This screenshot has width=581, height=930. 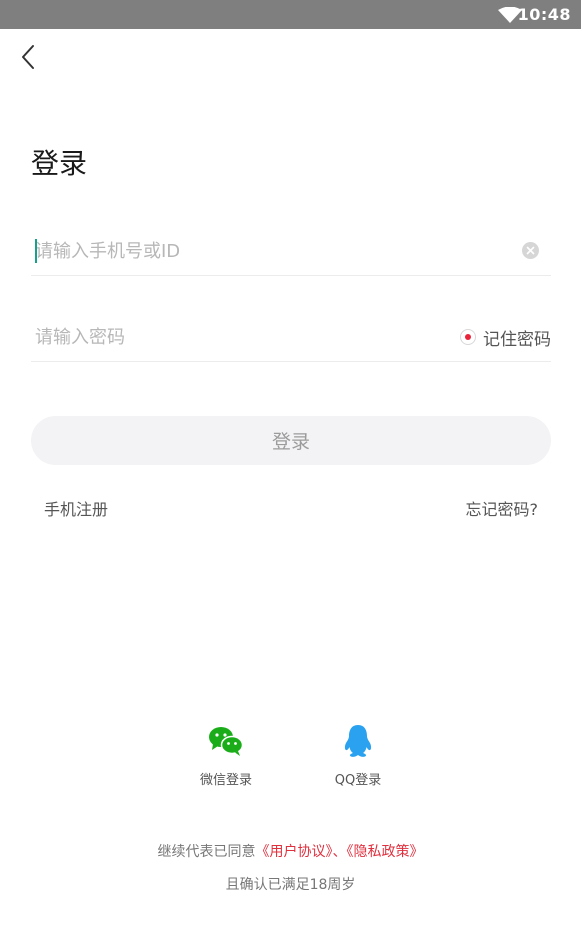 I want to click on qq-login-button: QQ登录, so click(x=358, y=756).